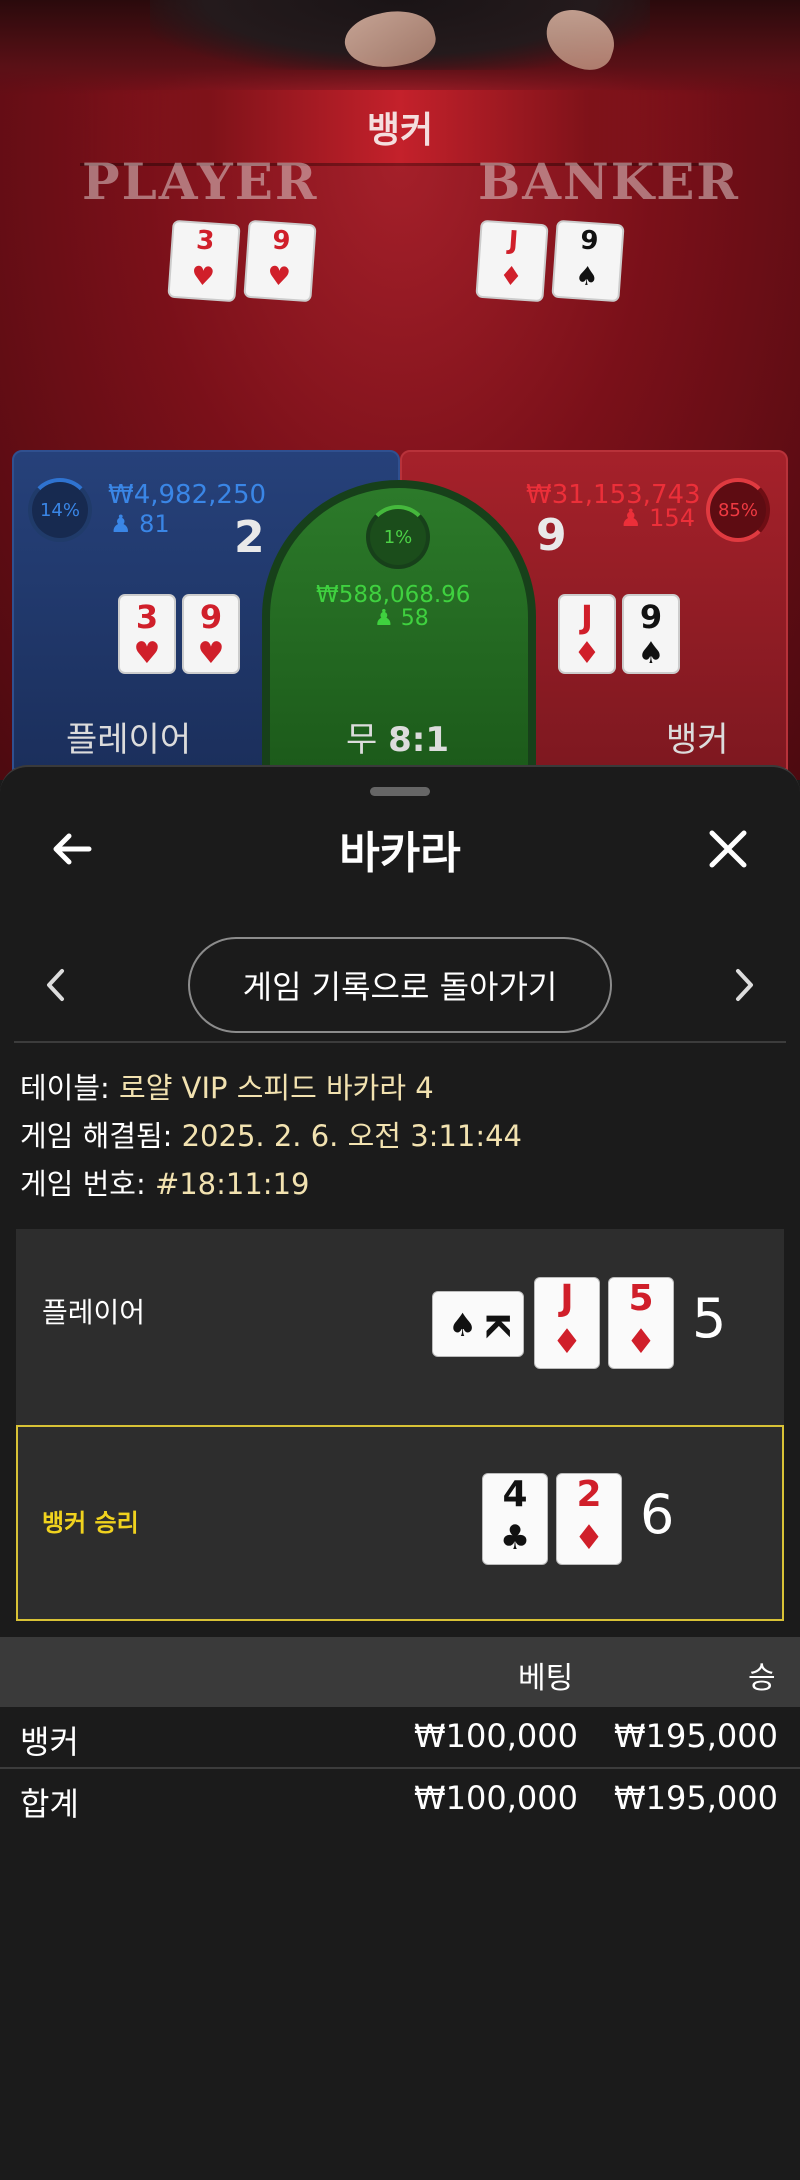 The image size is (800, 2180). I want to click on table-info-label: 테이블:, so click(65, 1088).